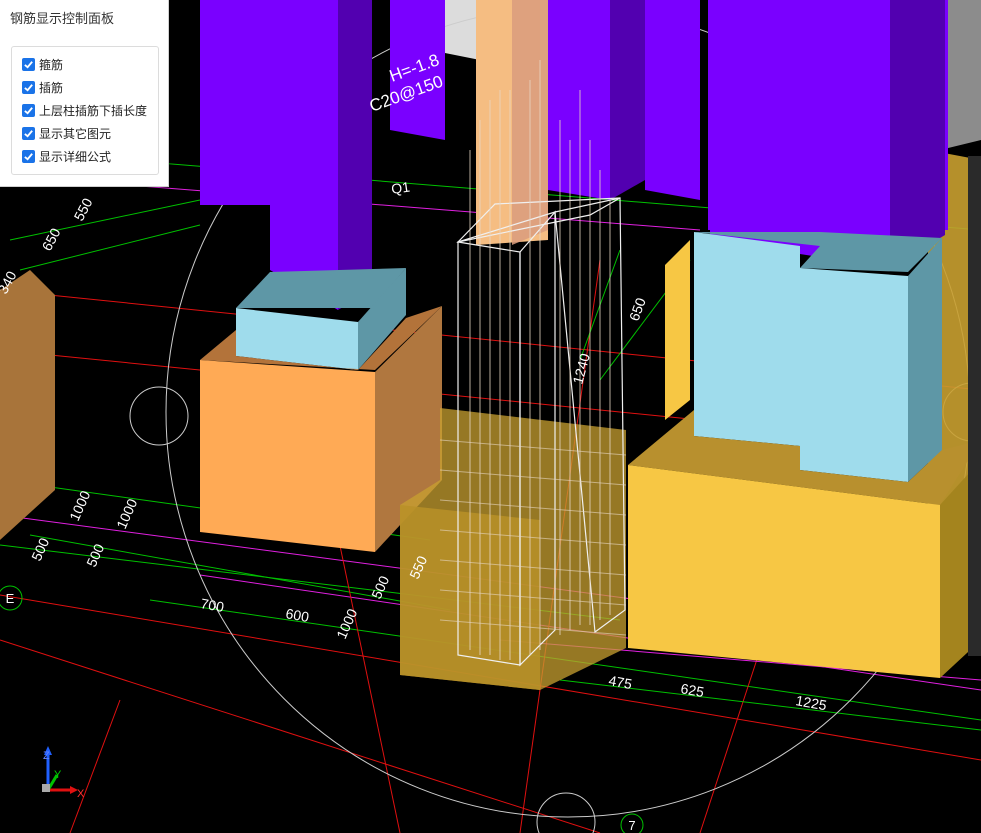  Describe the element at coordinates (75, 156) in the screenshot. I see `option-label: 显示详细公式` at that location.